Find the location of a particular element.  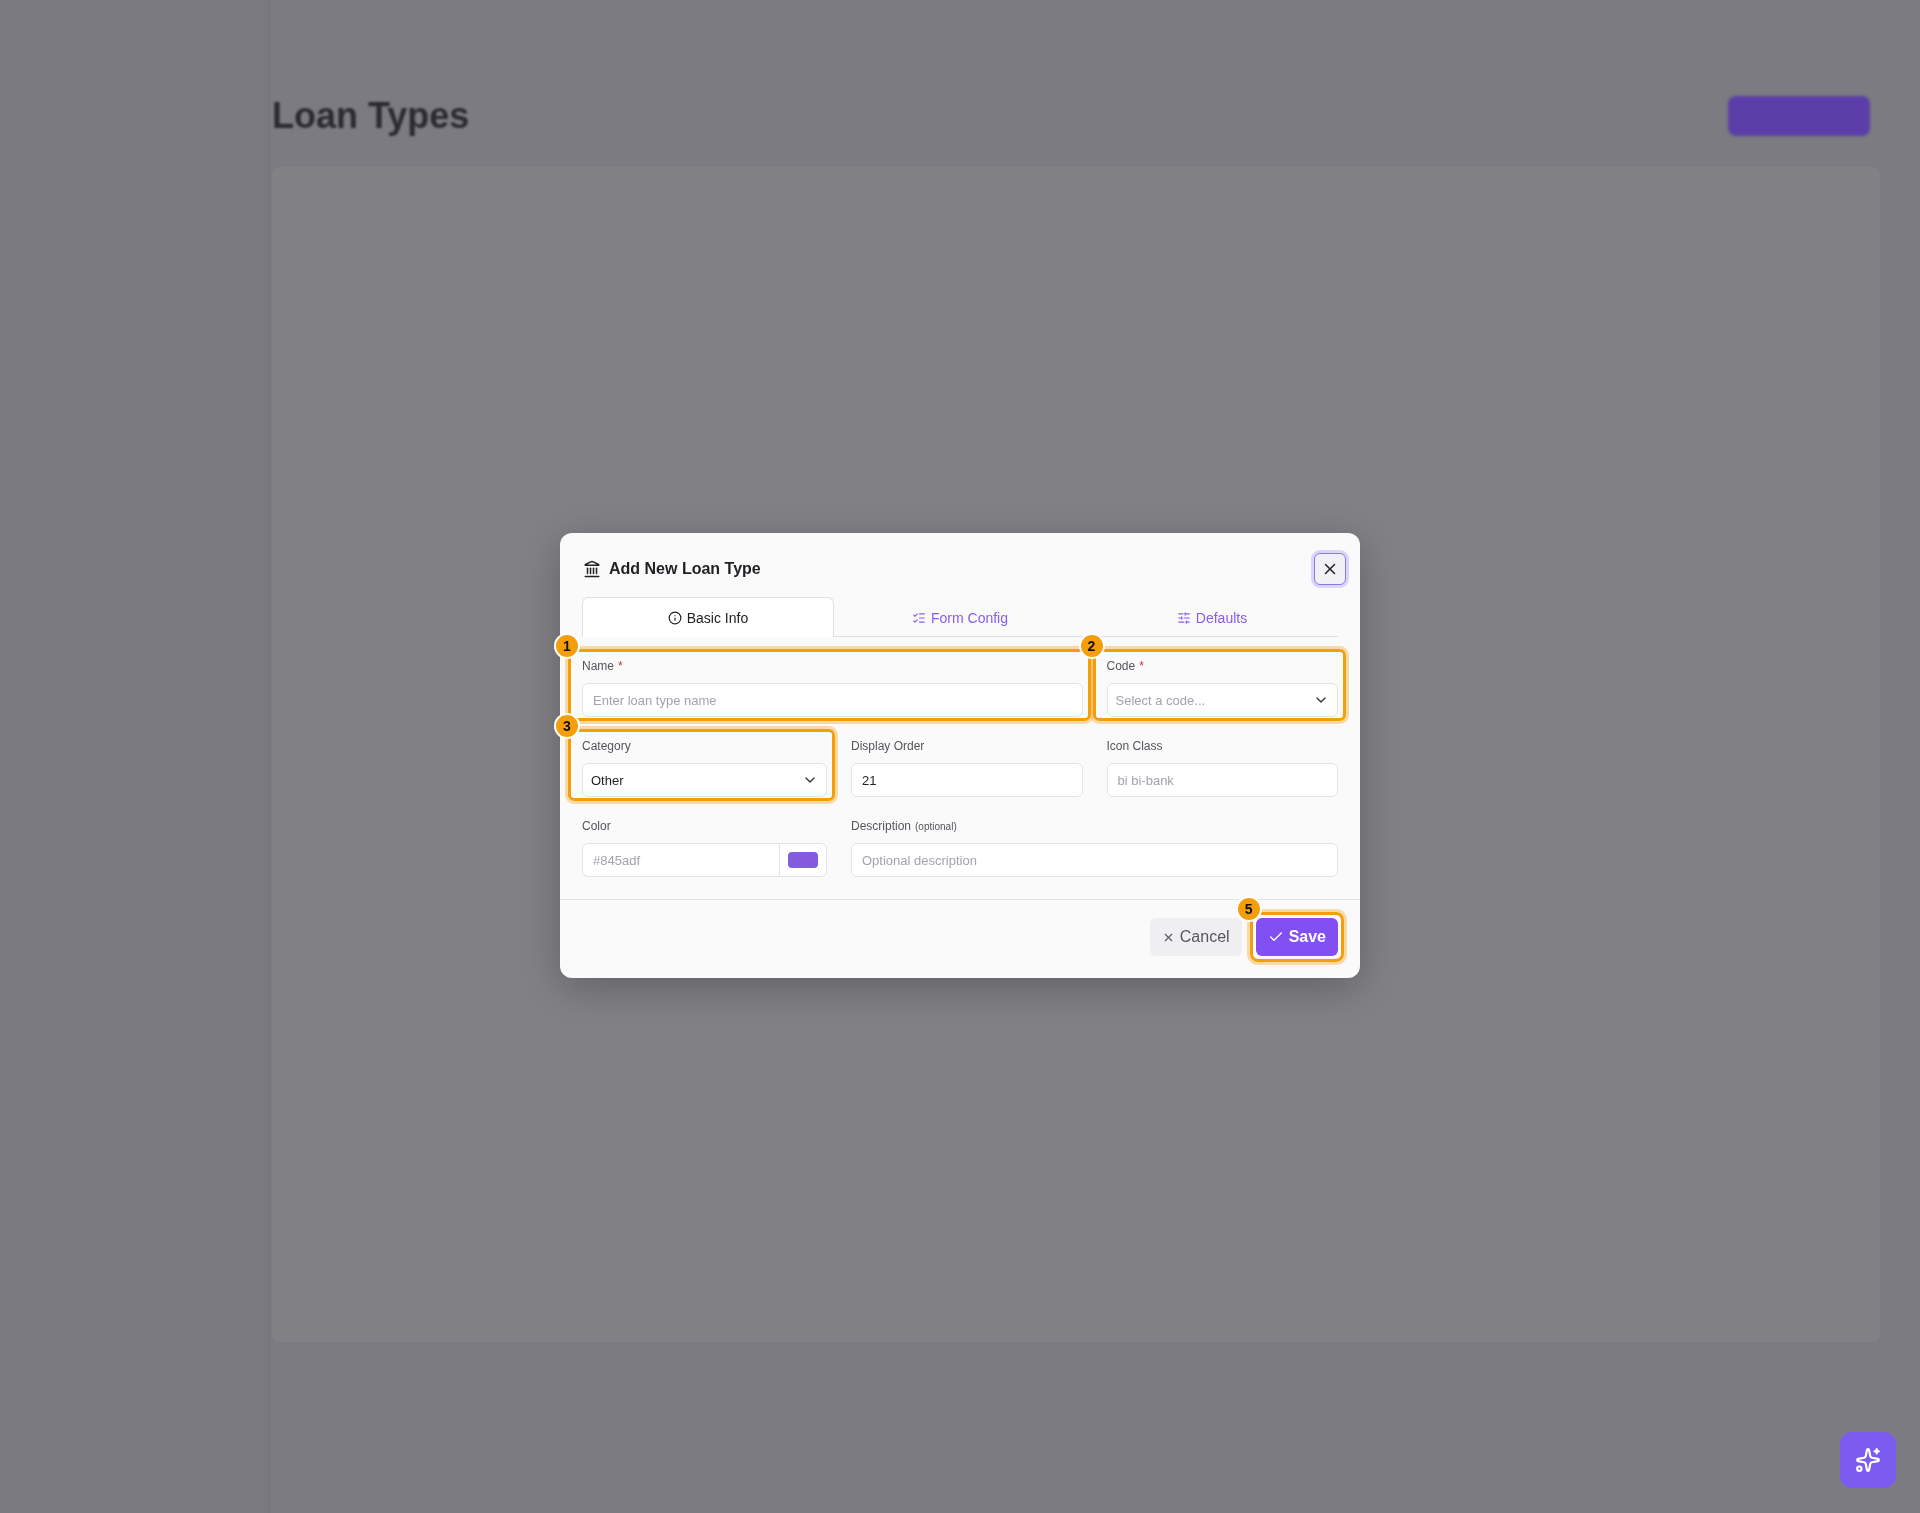

input-field: Enter loan type name is located at coordinates (832, 700).